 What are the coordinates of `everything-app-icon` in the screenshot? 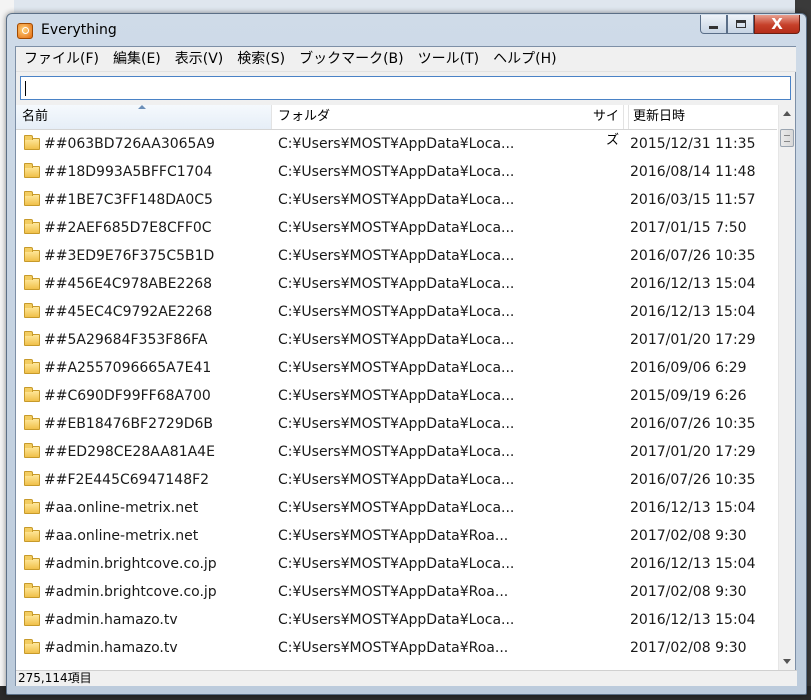 It's located at (25, 31).